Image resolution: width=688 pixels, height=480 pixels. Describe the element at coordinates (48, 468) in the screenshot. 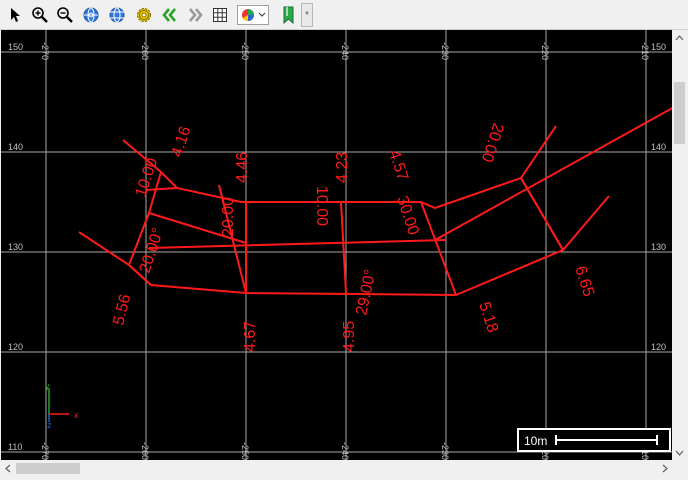

I see `horizontal-scroll-thumb` at that location.